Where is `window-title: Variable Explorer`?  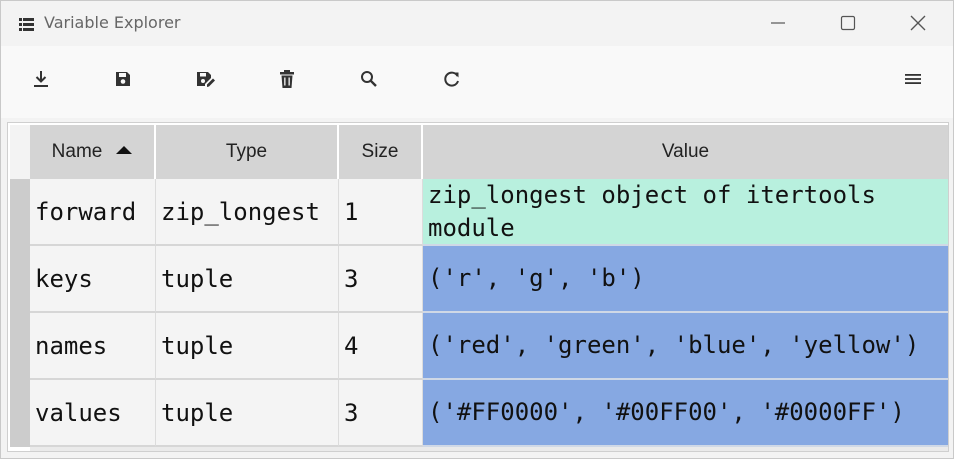 window-title: Variable Explorer is located at coordinates (112, 22).